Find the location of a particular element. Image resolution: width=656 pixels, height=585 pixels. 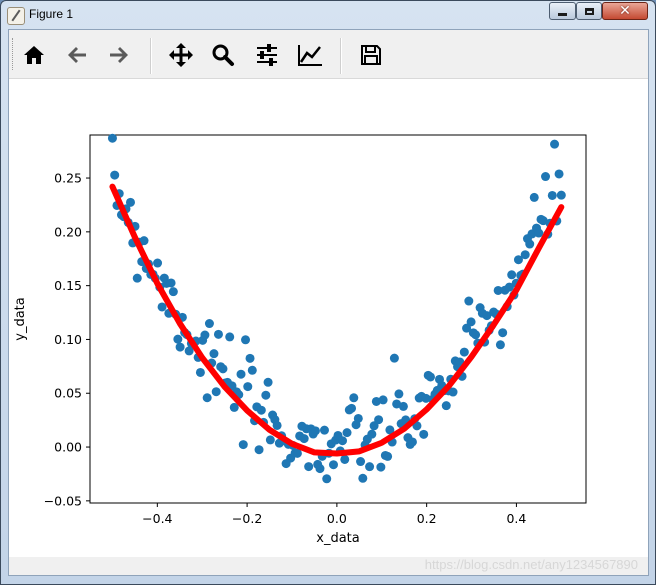

save-button is located at coordinates (371, 55).